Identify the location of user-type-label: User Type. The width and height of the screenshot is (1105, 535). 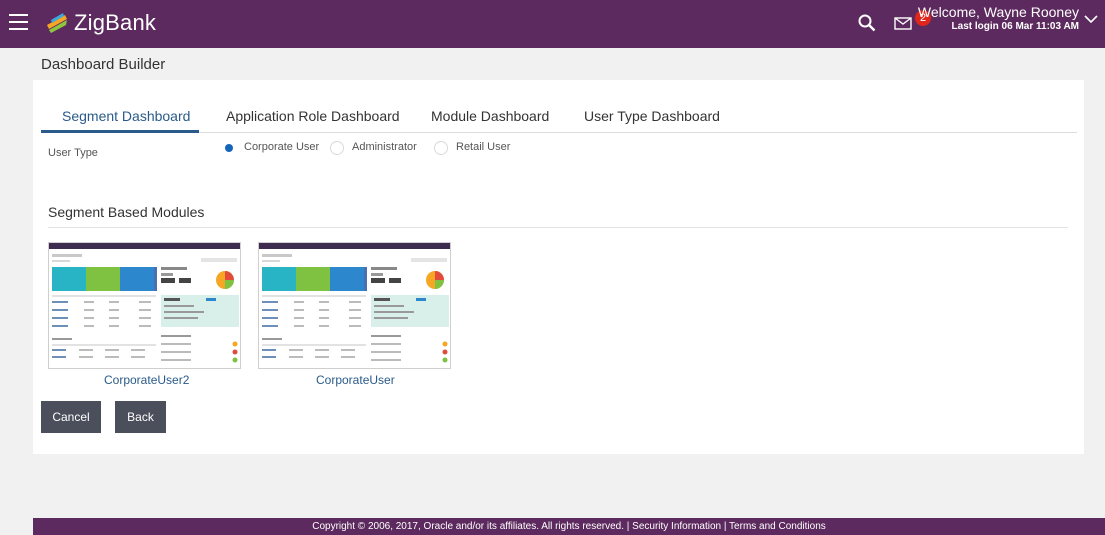
(73, 153).